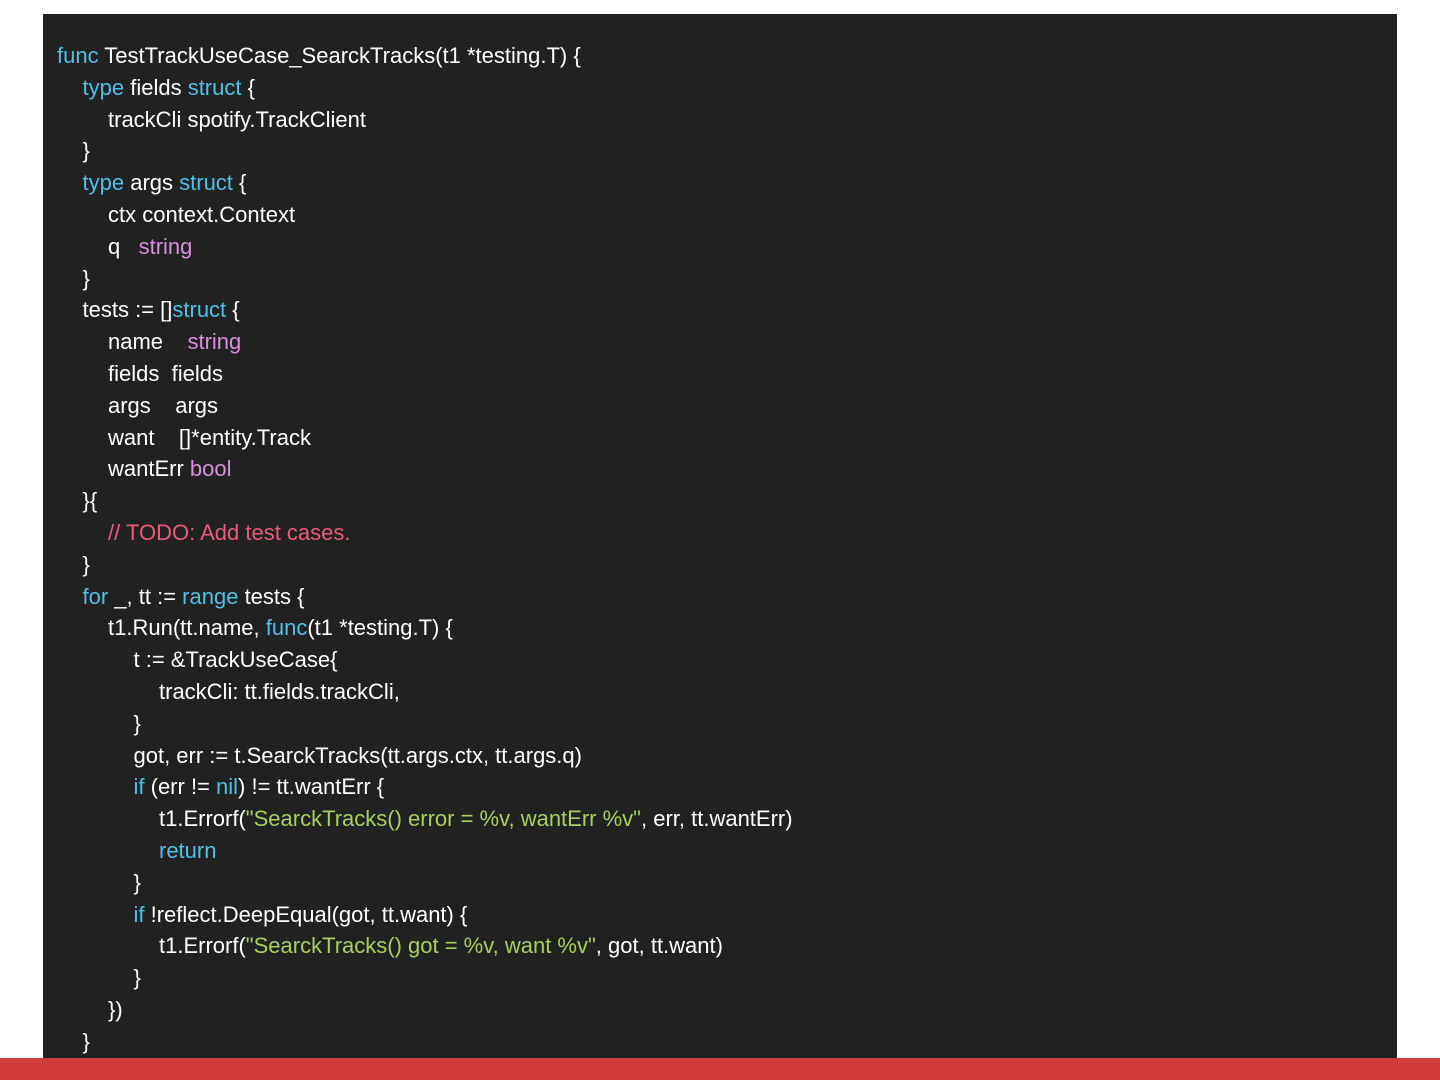 This screenshot has height=1080, width=1440. What do you see at coordinates (420, 946) in the screenshot?
I see `code-token: "SearckTracks() got = %v, want %v"` at bounding box center [420, 946].